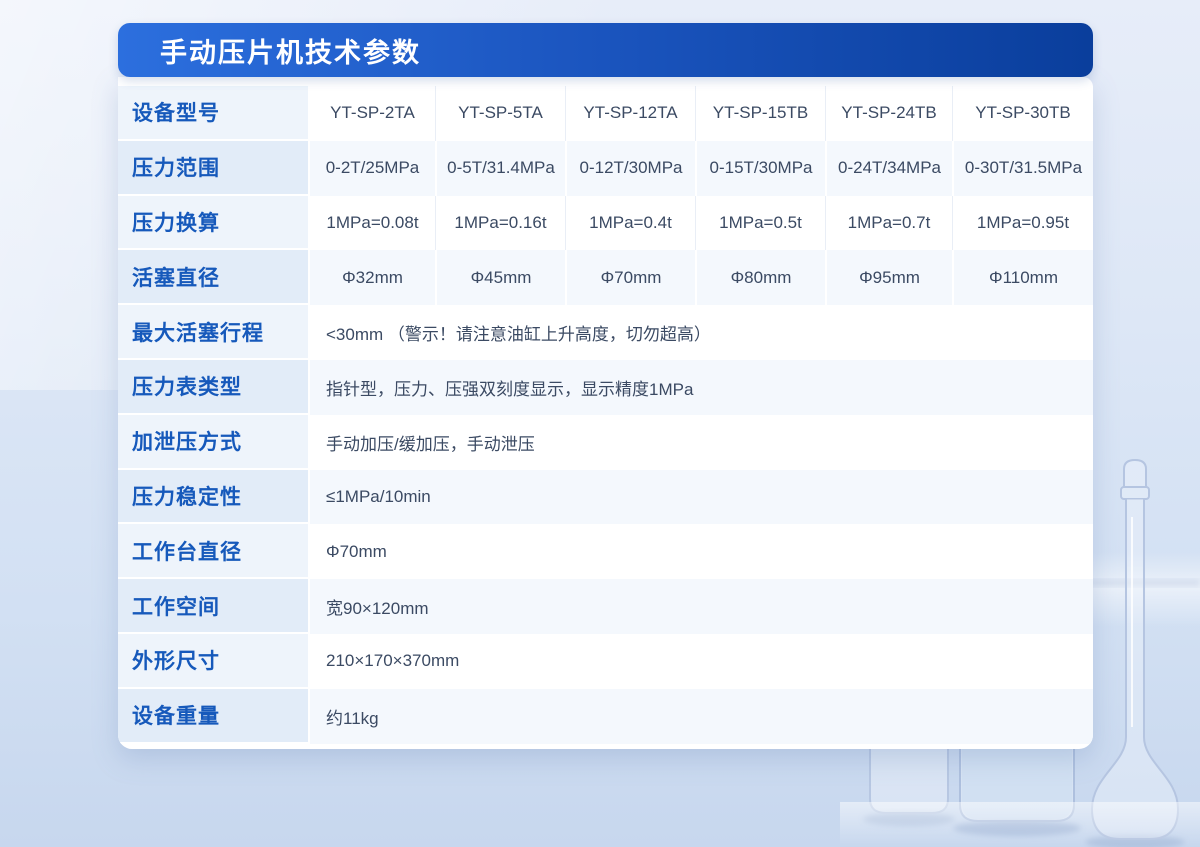  What do you see at coordinates (1022, 113) in the screenshot?
I see `spec-value-cell: YT-SP-30TB` at bounding box center [1022, 113].